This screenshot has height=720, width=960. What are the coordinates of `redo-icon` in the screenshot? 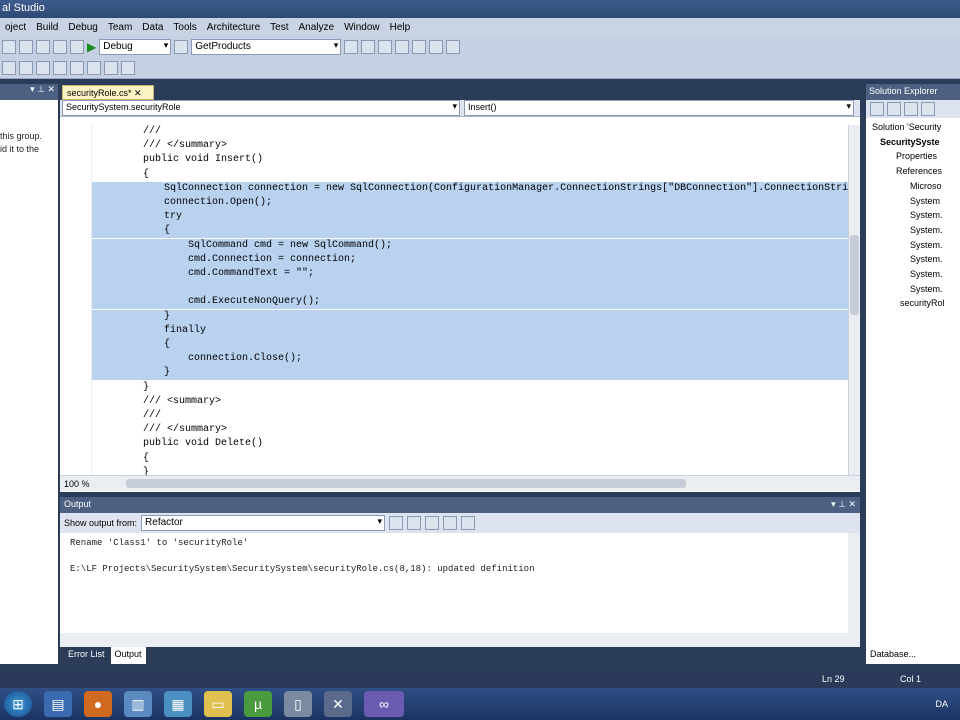 It's located at (60, 46).